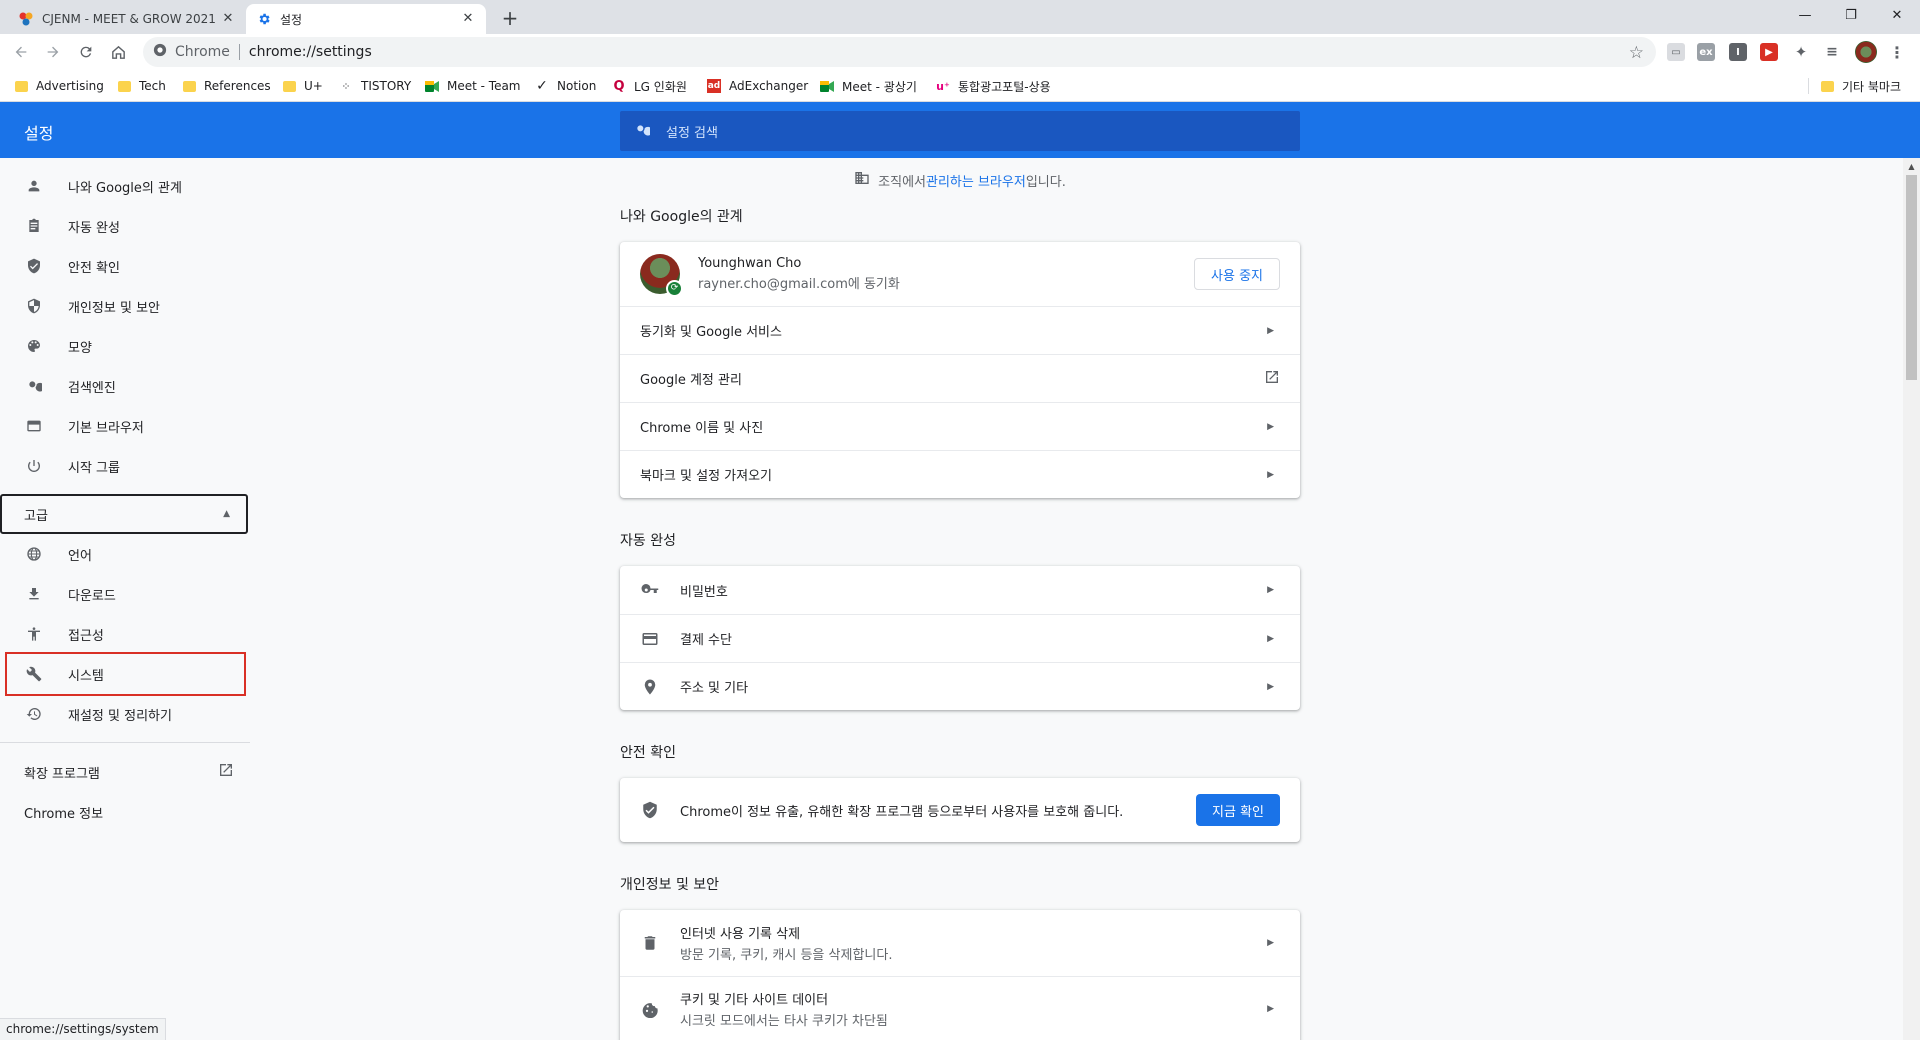 This screenshot has width=1920, height=1040. Describe the element at coordinates (53, 52) in the screenshot. I see `forward-icon` at that location.